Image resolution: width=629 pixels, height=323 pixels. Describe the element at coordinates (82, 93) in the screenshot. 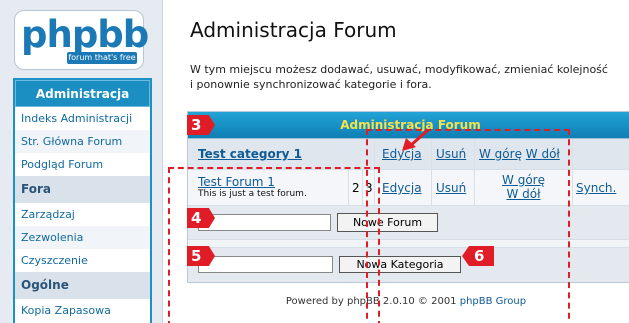

I see `nav-header-administracja: Administracja` at that location.